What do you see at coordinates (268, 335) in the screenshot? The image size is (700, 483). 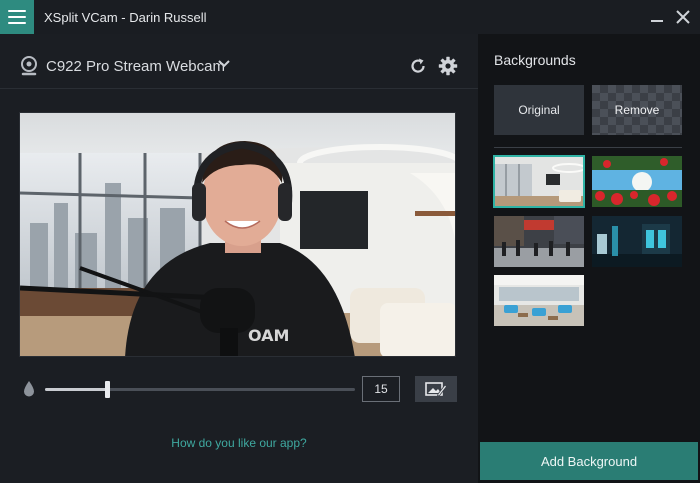 I see `svg-text: OAM` at bounding box center [268, 335].